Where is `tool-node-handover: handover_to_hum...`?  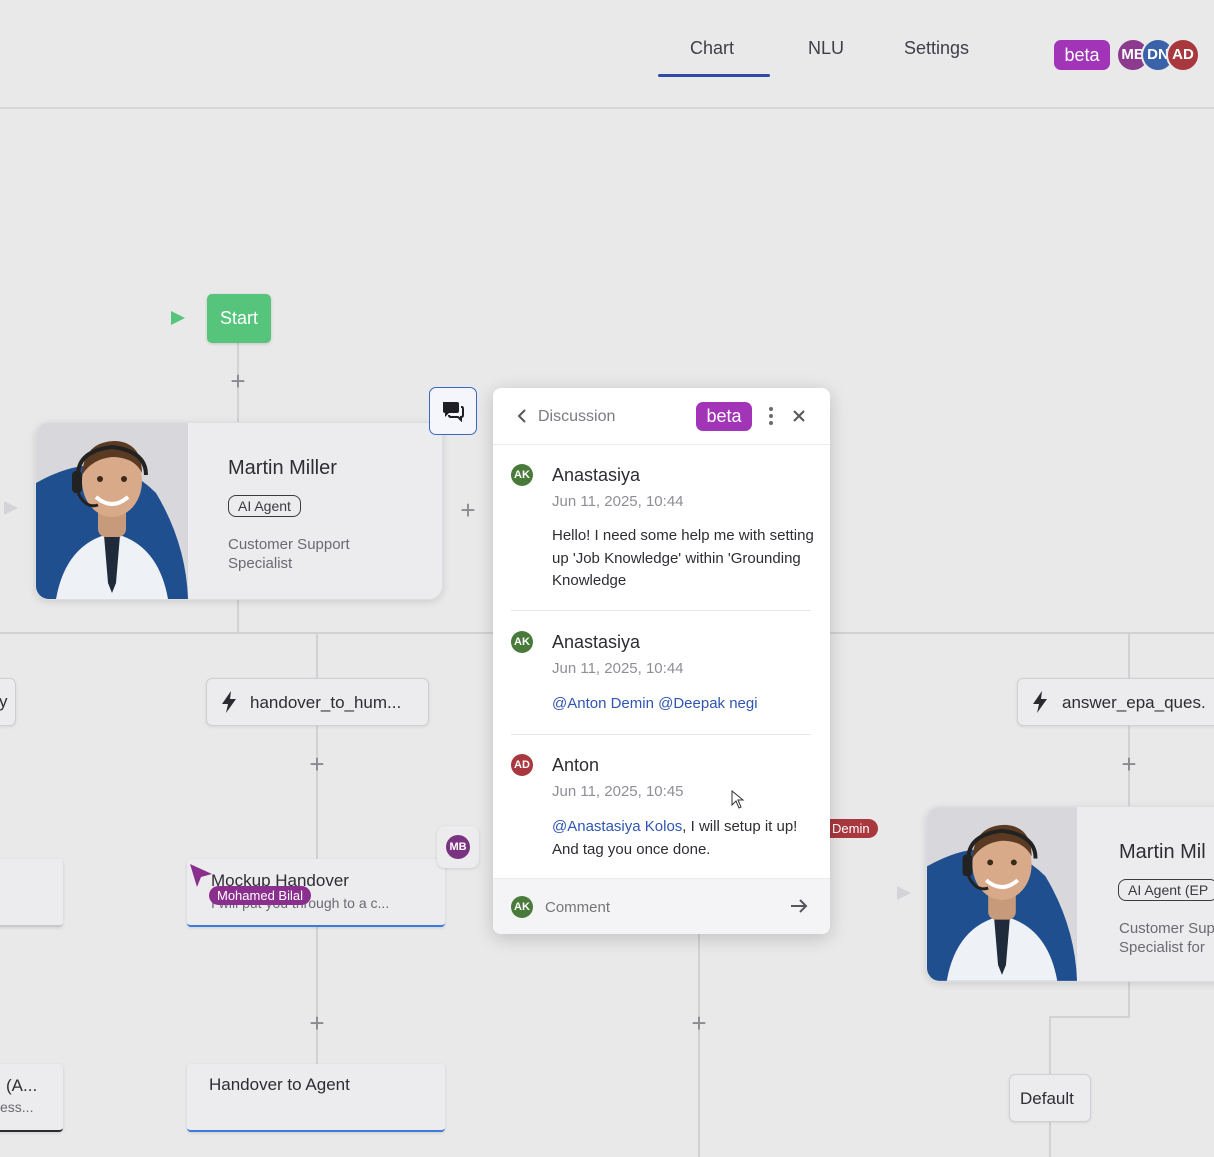 tool-node-handover: handover_to_hum... is located at coordinates (317, 702).